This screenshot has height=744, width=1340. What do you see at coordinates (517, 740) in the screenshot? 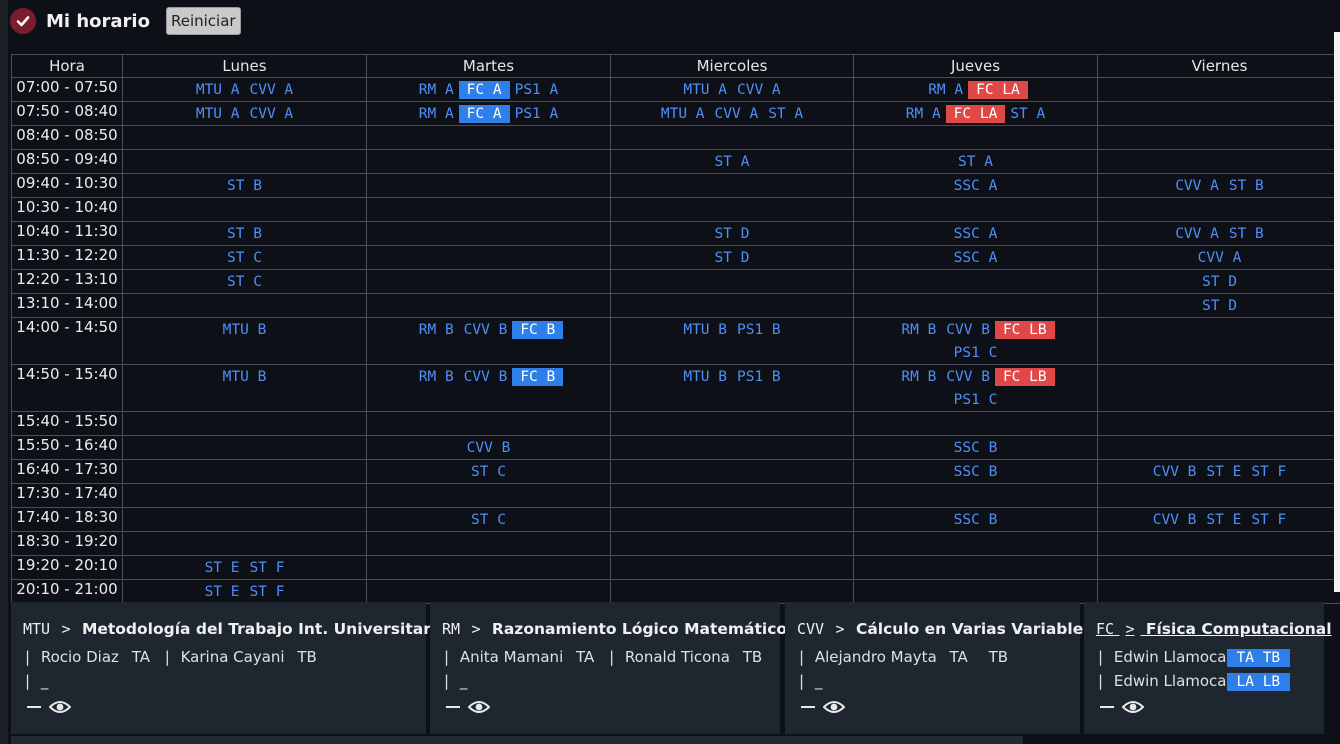
I see `horizontal-scrollbar` at bounding box center [517, 740].